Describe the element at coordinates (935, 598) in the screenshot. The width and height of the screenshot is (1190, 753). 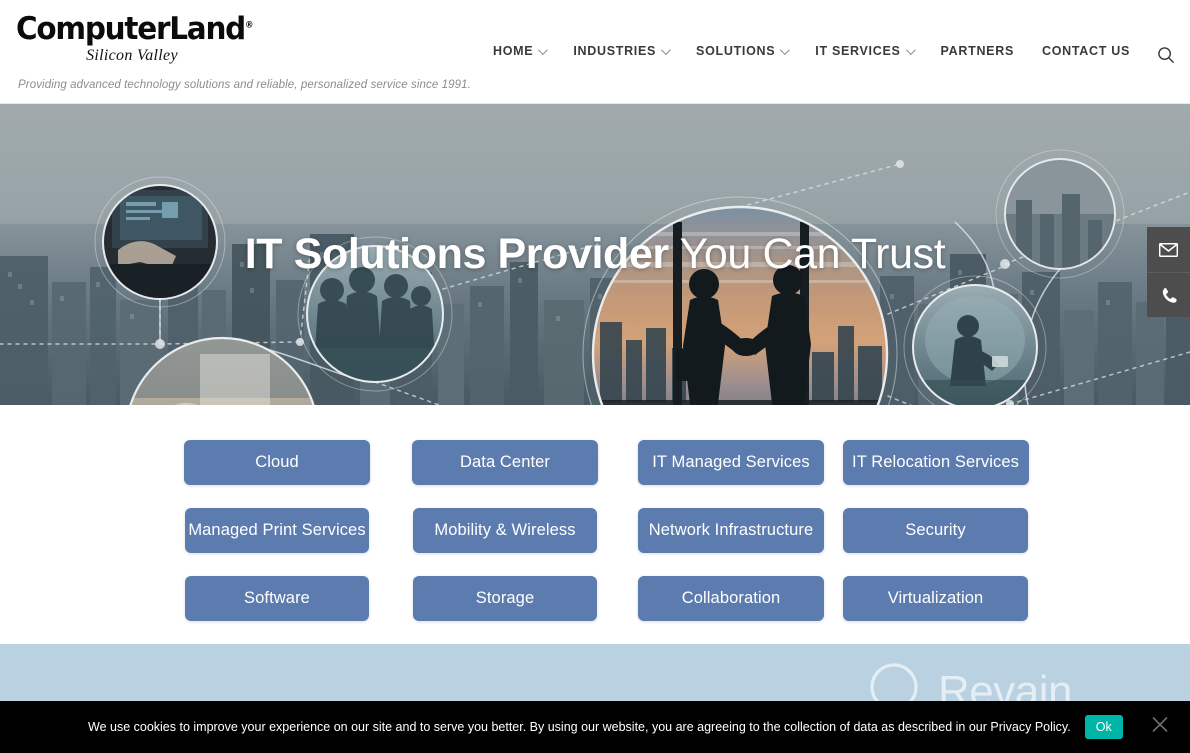
I see `service-button-virtualization: Virtualization` at that location.